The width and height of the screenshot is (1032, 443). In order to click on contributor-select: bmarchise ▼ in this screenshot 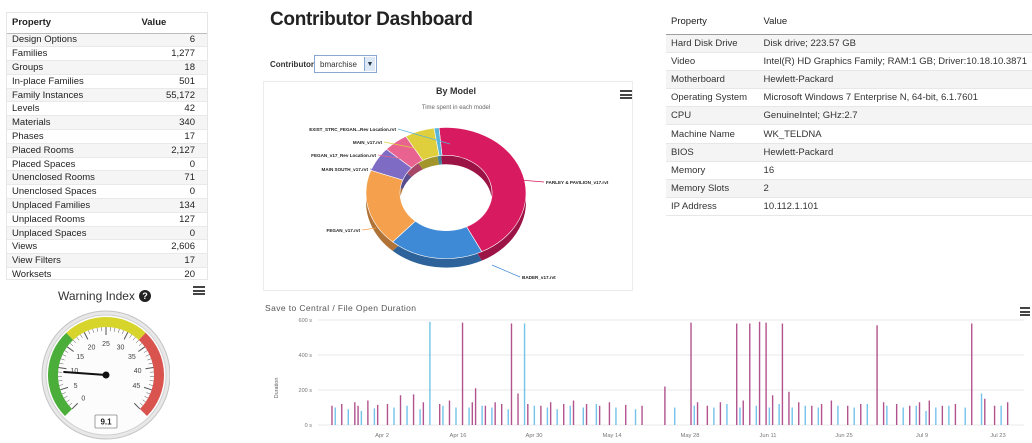, I will do `click(345, 64)`.